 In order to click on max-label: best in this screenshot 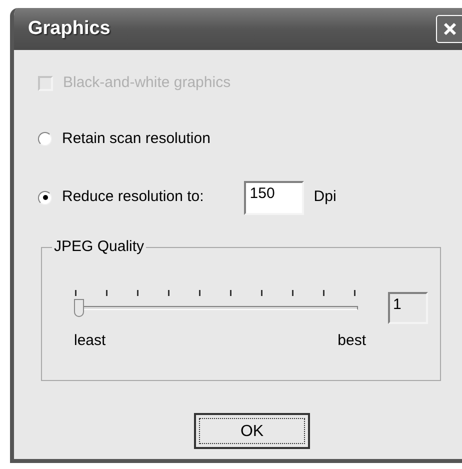, I will do `click(352, 340)`.